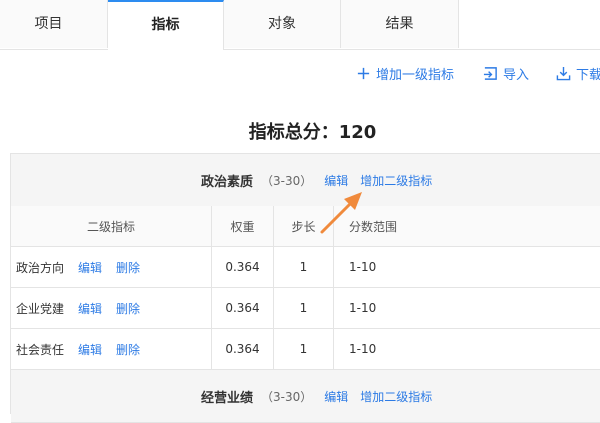  I want to click on indicator-name: 社会责任, so click(40, 349).